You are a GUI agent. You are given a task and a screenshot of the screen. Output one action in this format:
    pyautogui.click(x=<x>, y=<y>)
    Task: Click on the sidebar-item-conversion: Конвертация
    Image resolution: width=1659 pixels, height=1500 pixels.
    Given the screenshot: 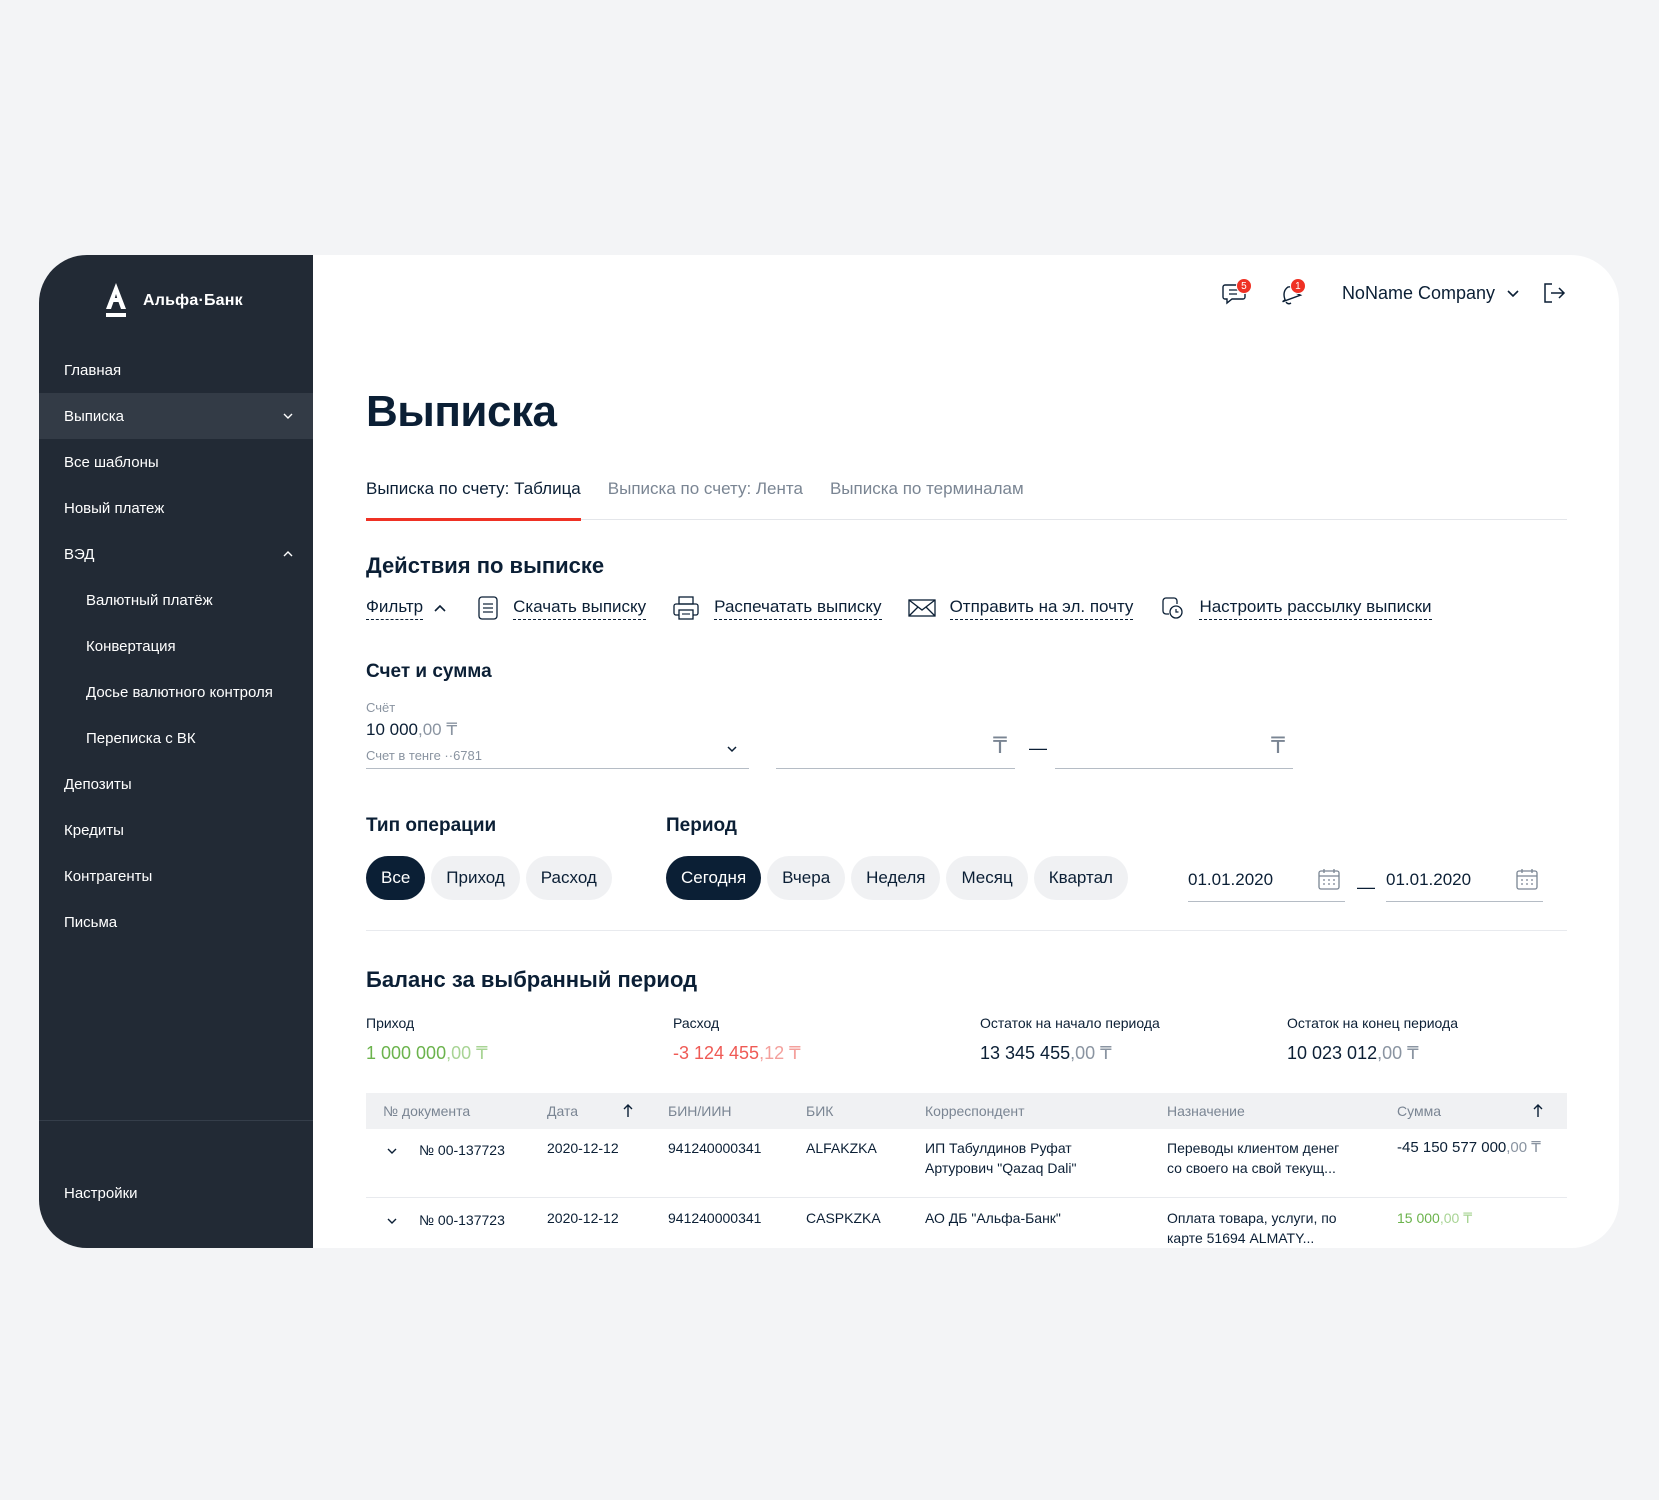 What is the action you would take?
    pyautogui.click(x=176, y=646)
    